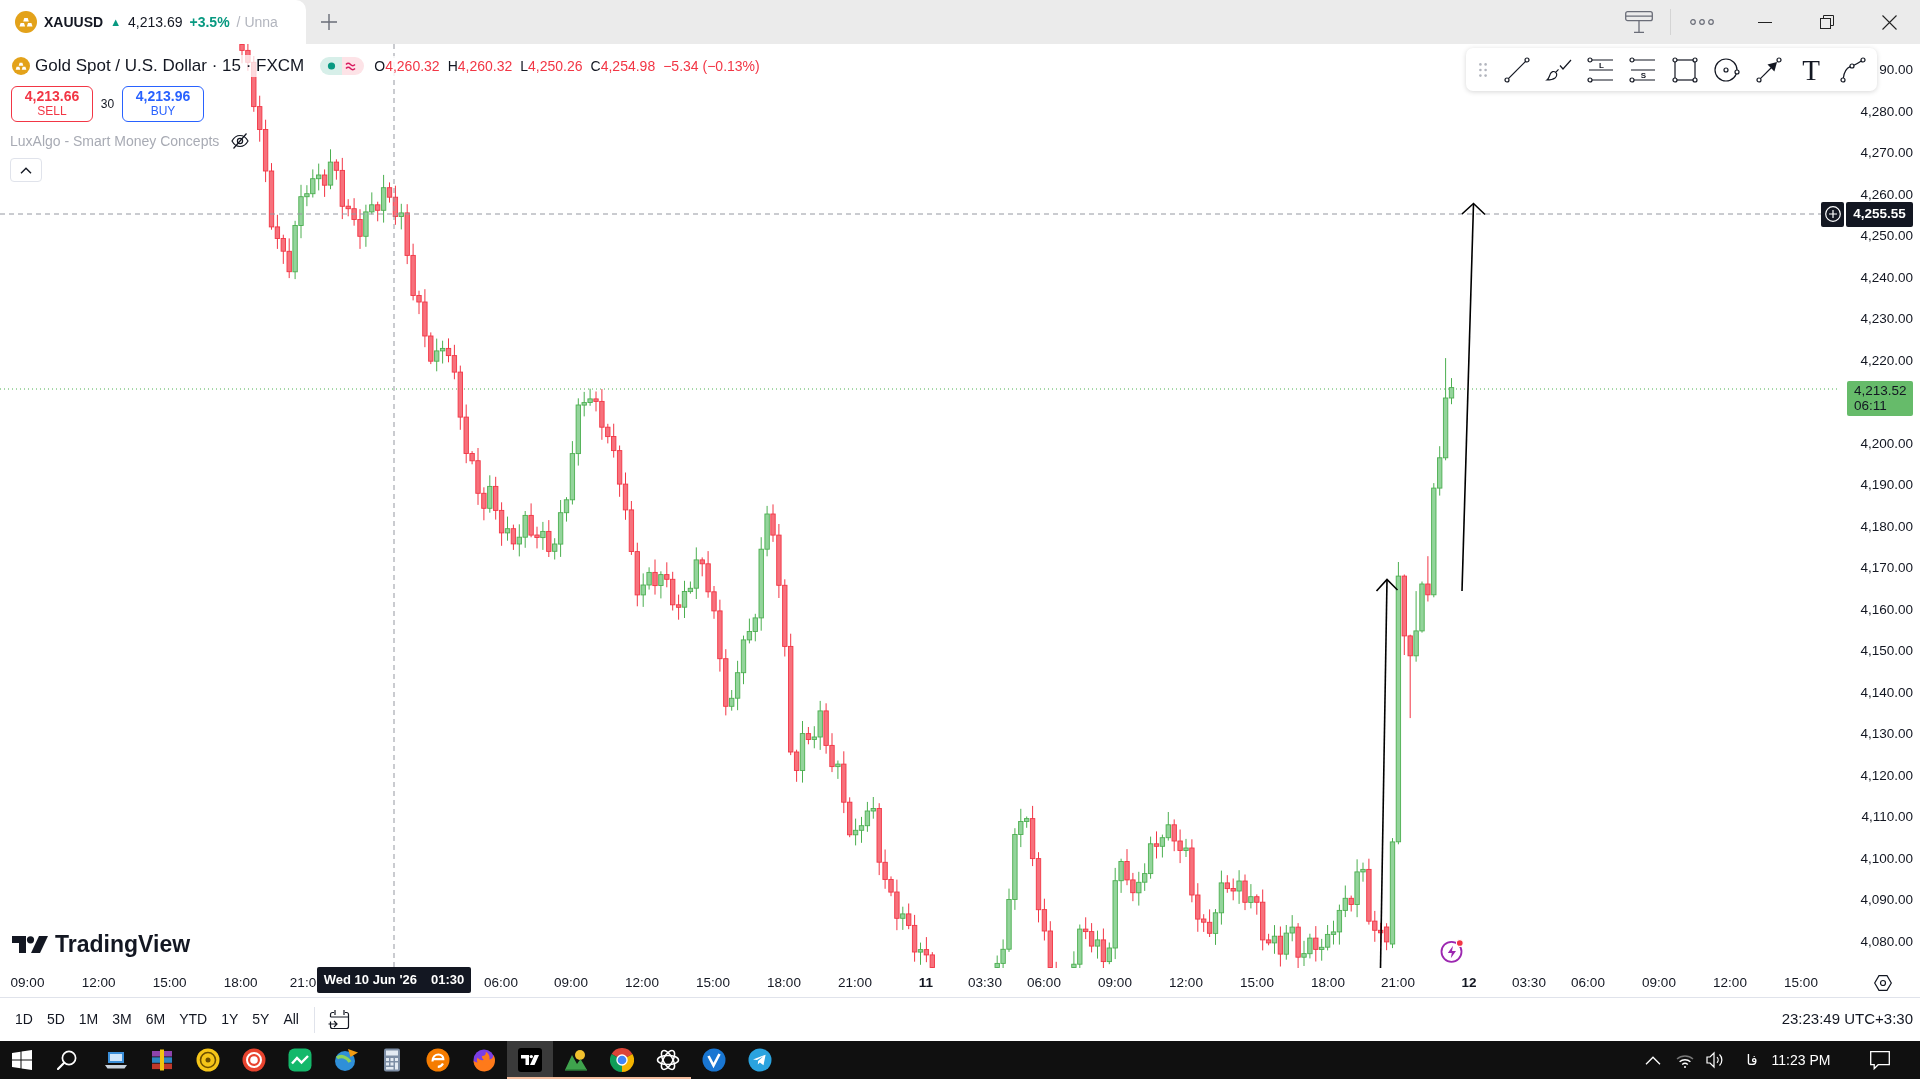 The width and height of the screenshot is (1920, 1080). What do you see at coordinates (107, 104) in the screenshot?
I see `spread-text: 30` at bounding box center [107, 104].